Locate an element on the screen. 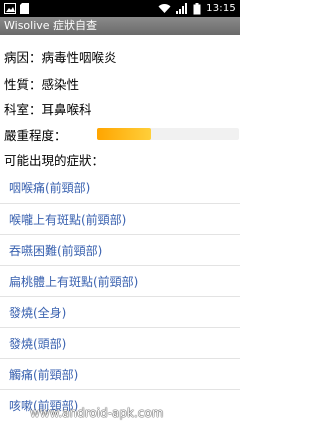  battery-icon is located at coordinates (197, 8).